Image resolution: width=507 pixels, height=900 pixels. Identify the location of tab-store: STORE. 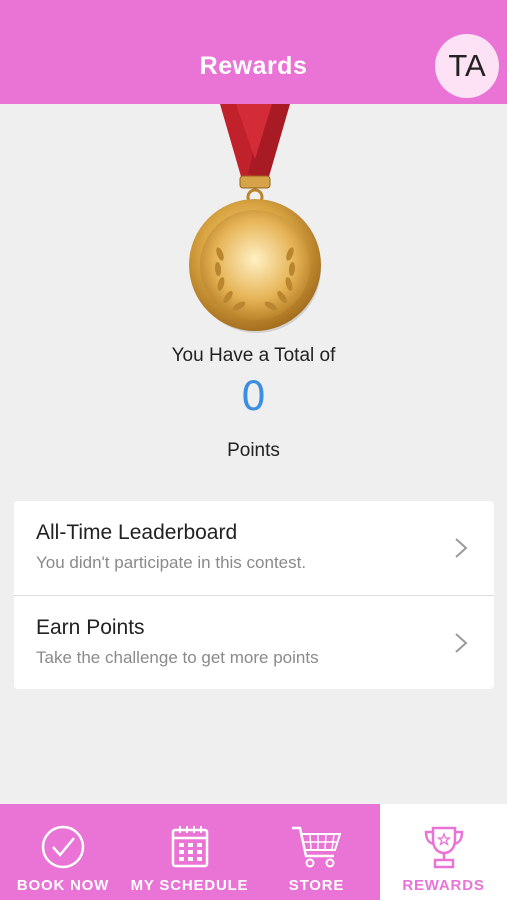
(316, 852).